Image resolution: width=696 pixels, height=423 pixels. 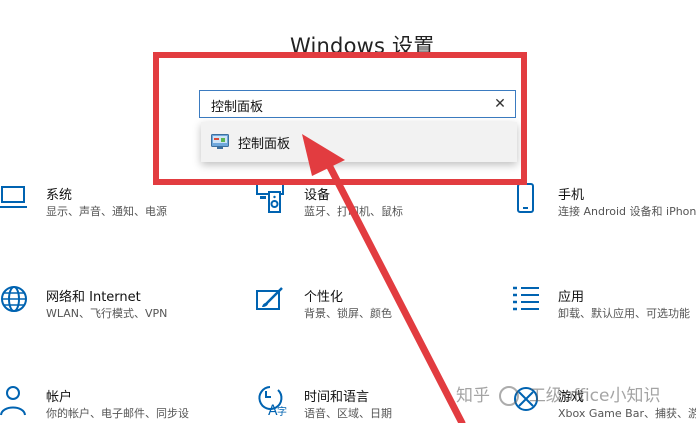 What do you see at coordinates (357, 104) in the screenshot?
I see `search-input: 控制面板 ✕` at bounding box center [357, 104].